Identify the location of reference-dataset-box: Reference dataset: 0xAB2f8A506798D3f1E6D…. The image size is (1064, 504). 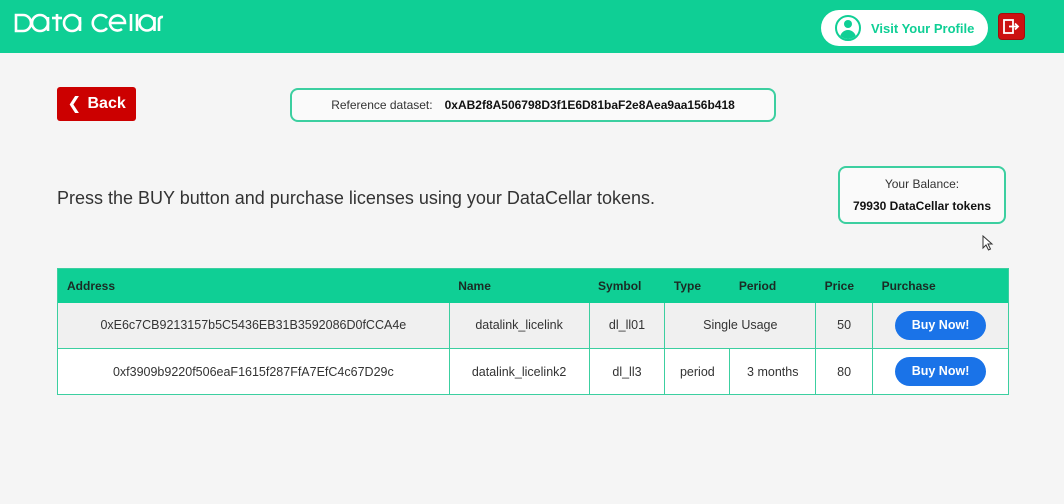
(533, 105).